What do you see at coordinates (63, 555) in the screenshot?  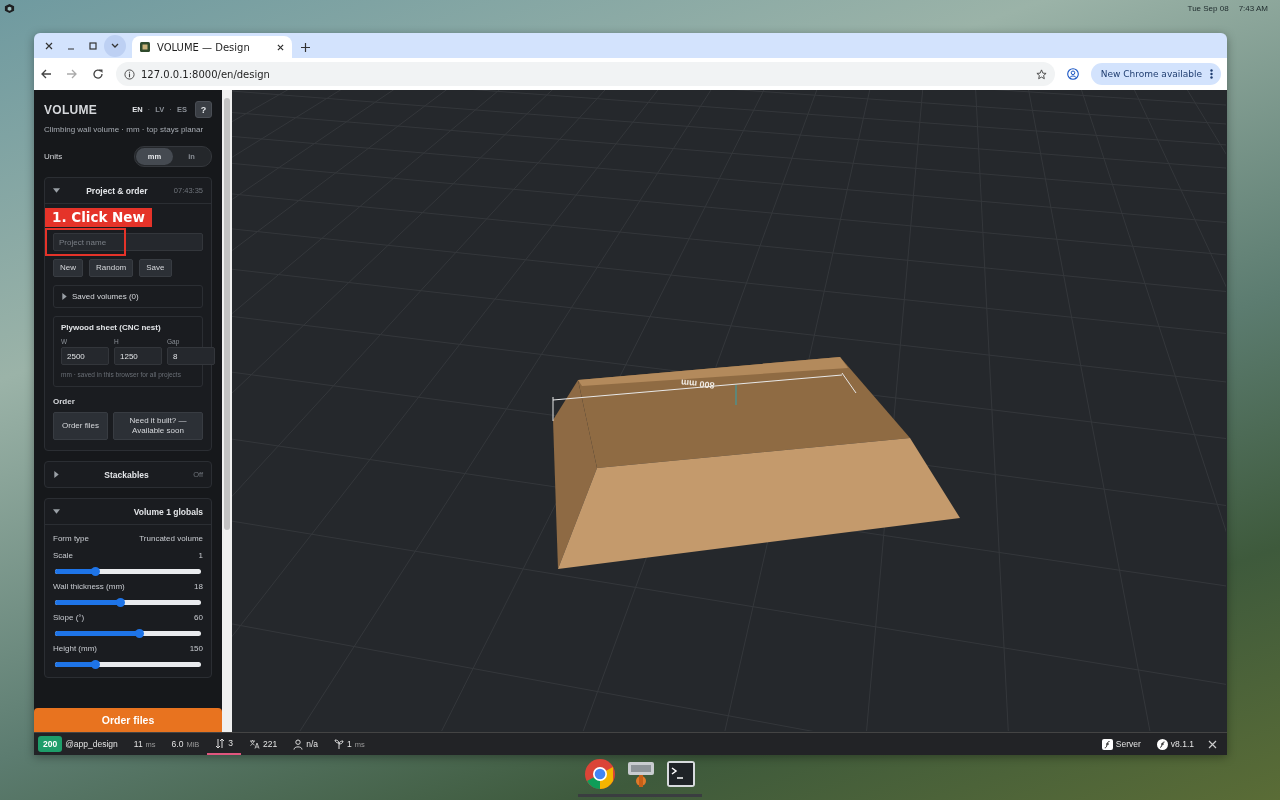 I see `slider-label: Scale` at bounding box center [63, 555].